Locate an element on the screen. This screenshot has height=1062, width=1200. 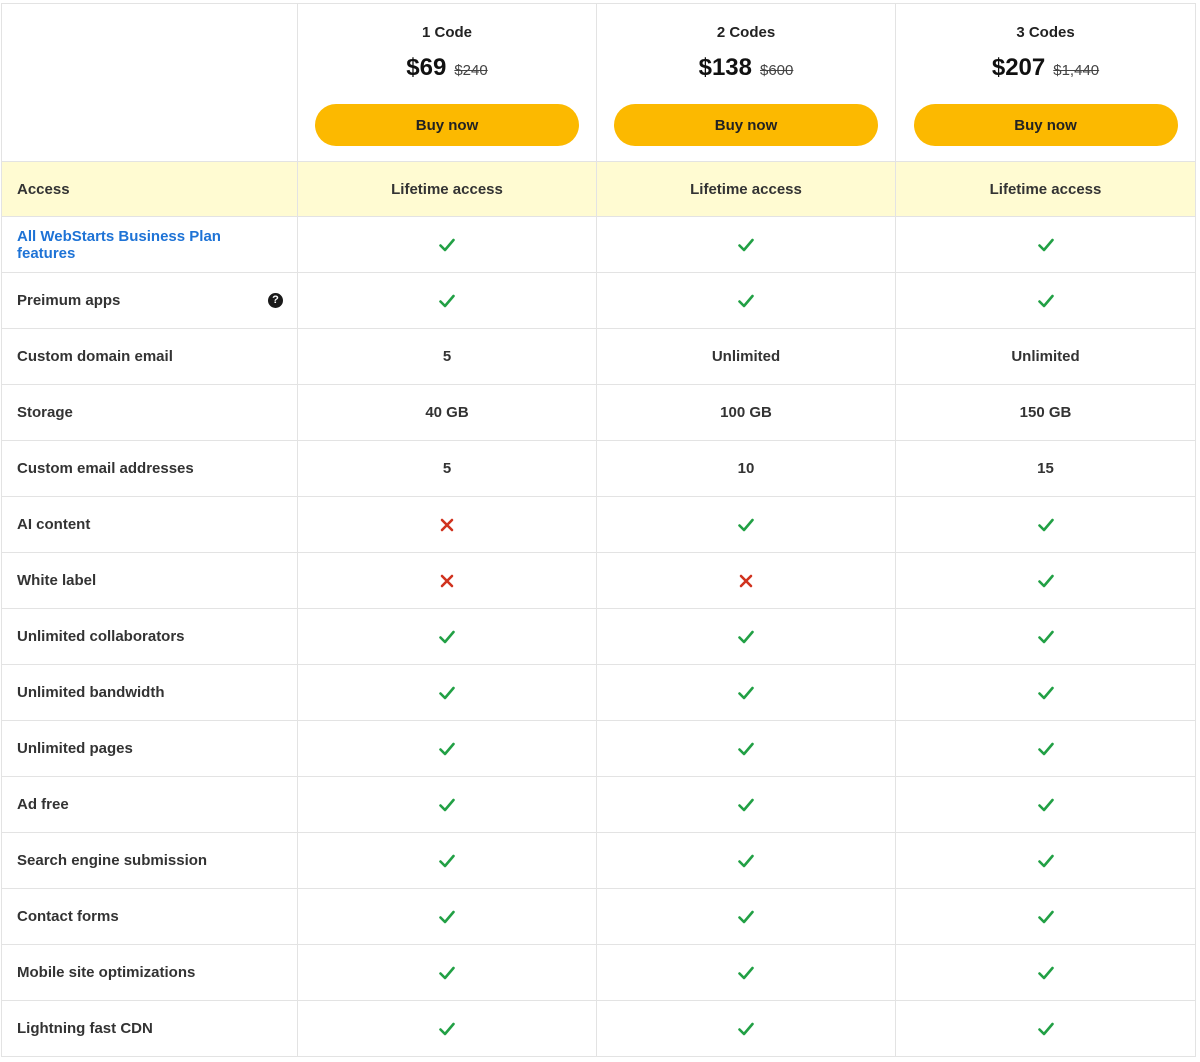
feature-label-text: Unlimited bandwidth is located at coordinates (91, 692).